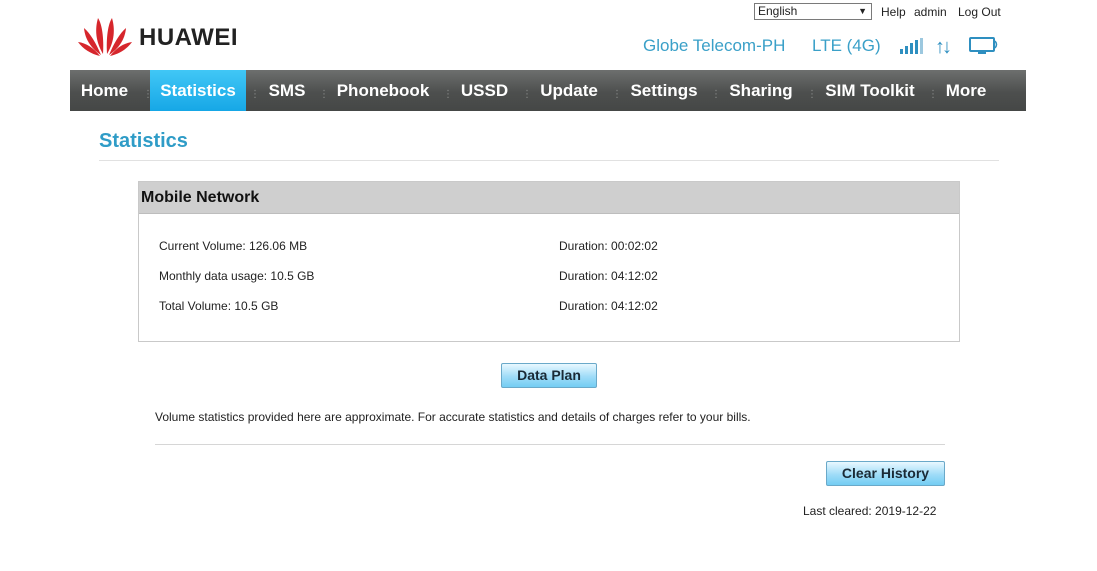 The width and height of the screenshot is (1097, 571). I want to click on nav-home: Home, so click(104, 90).